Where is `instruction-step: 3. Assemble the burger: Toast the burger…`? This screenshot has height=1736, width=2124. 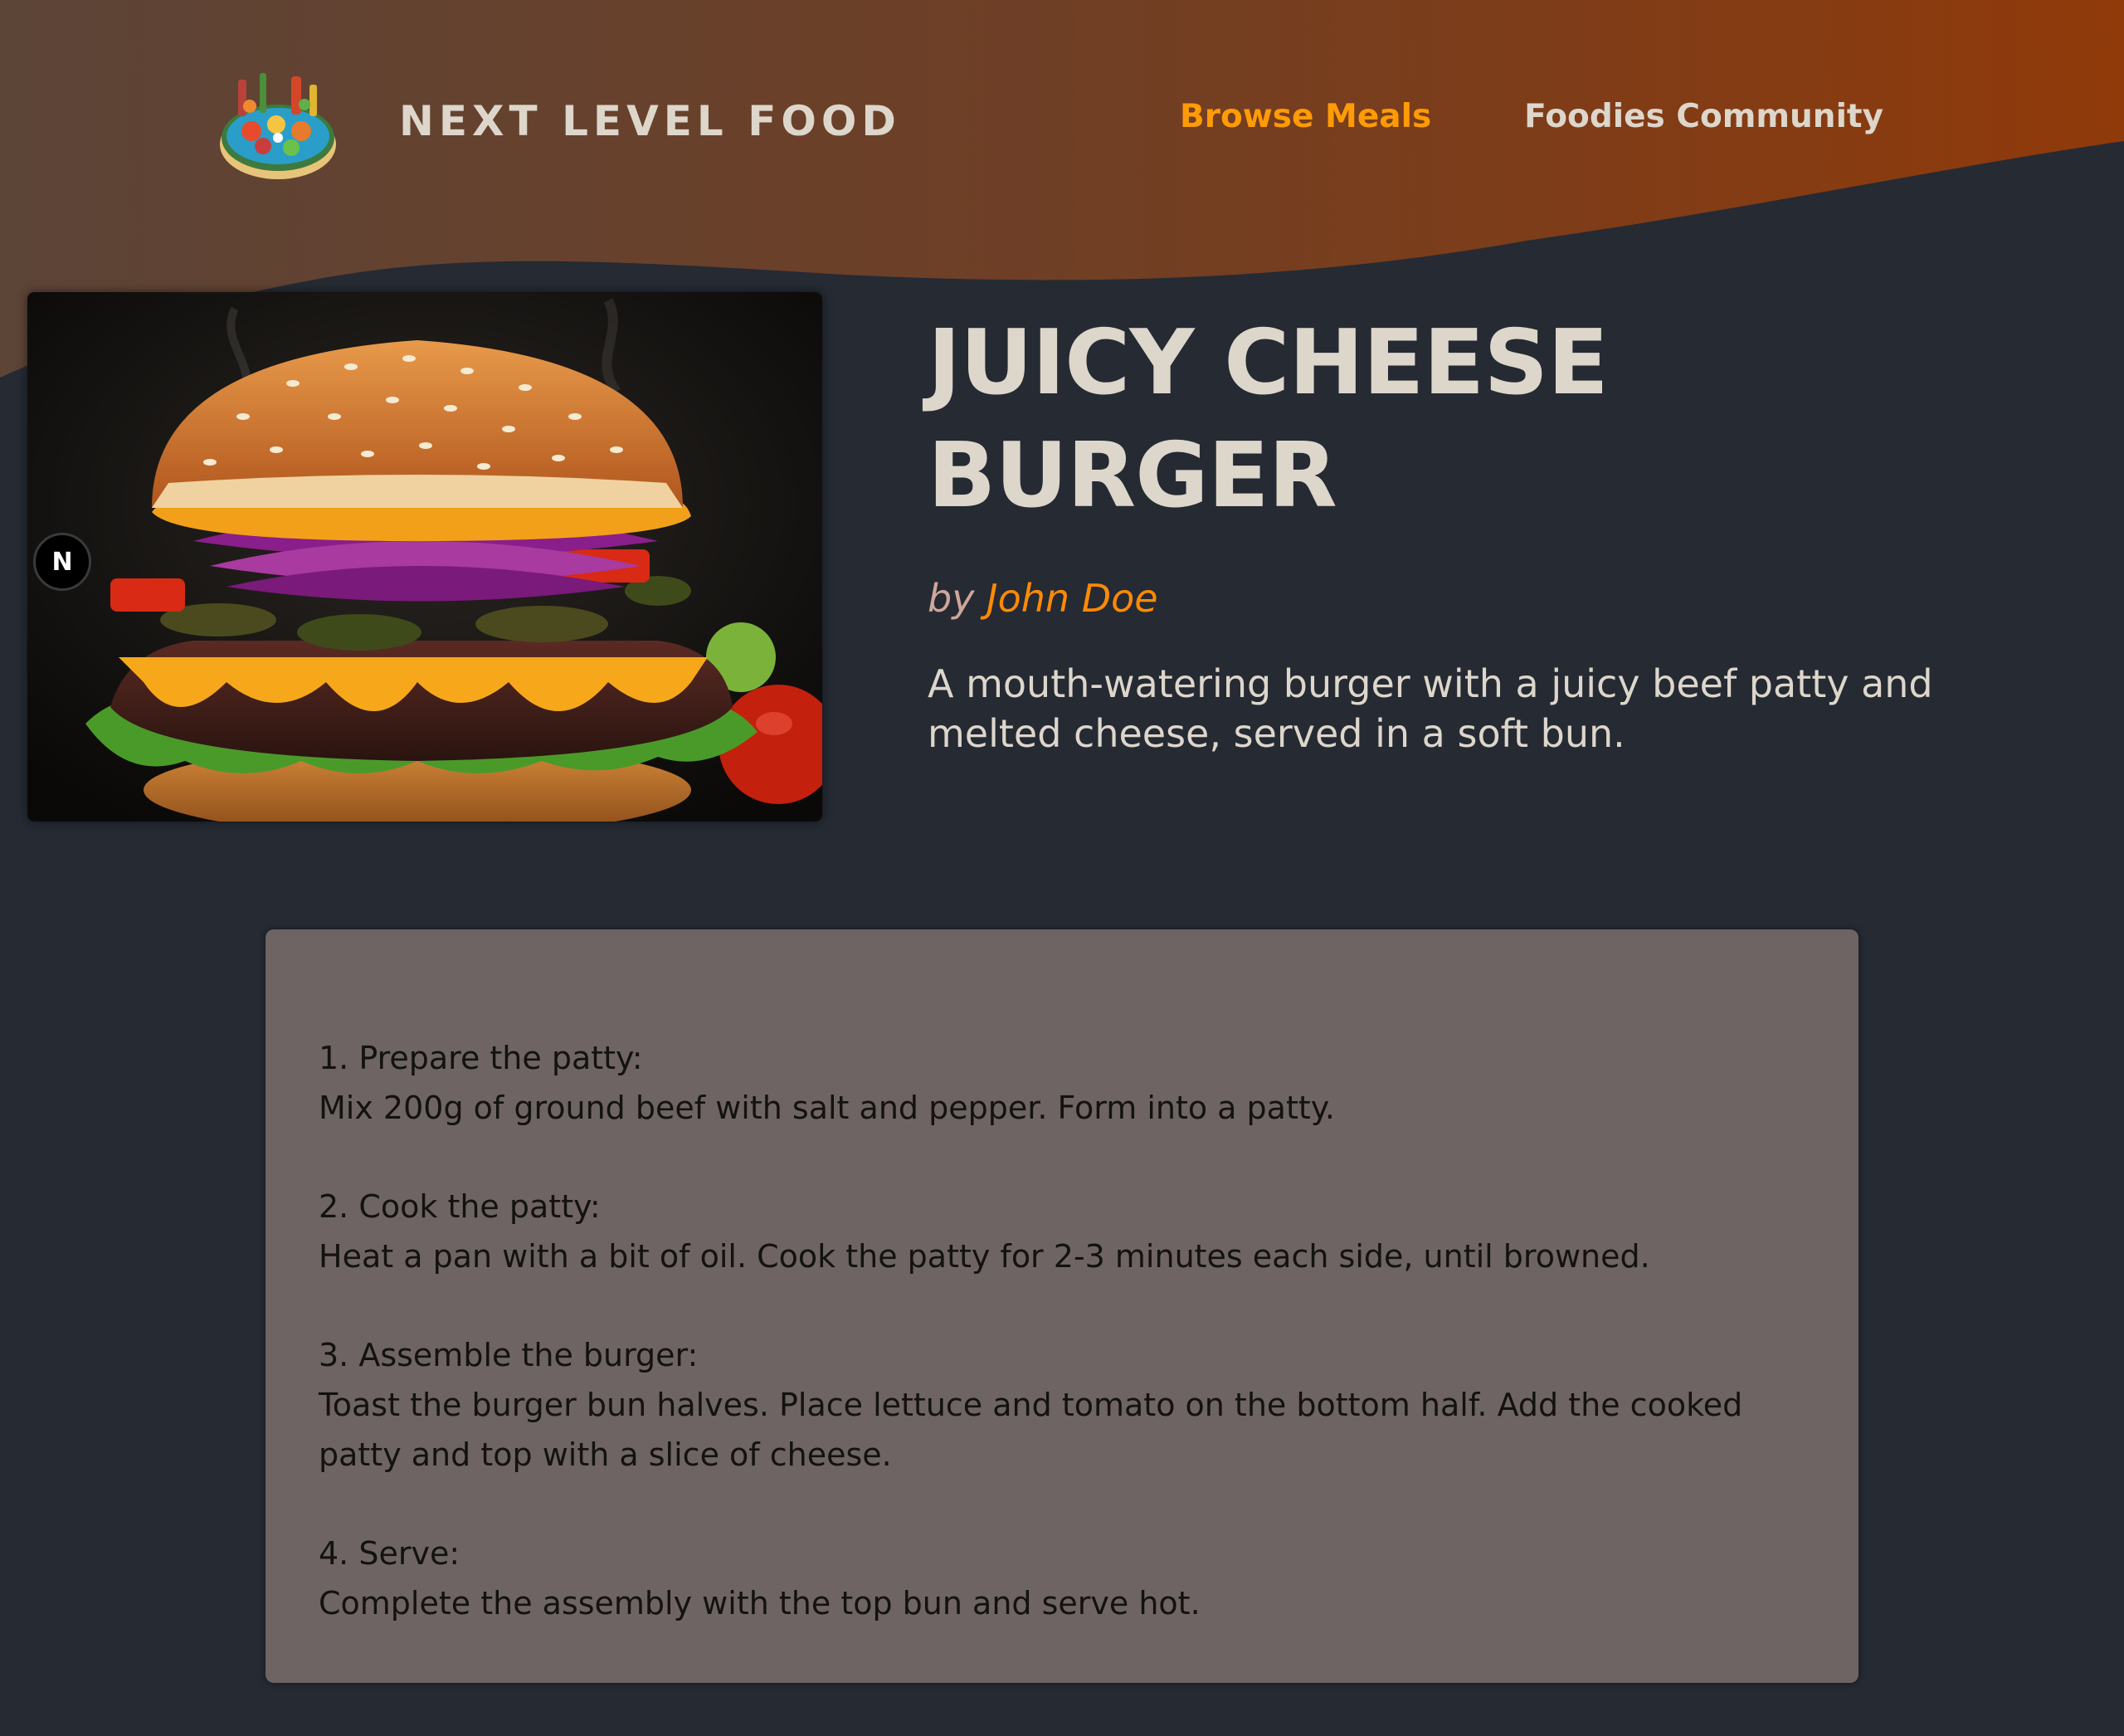 instruction-step: 3. Assemble the burger: Toast the burger… is located at coordinates (1062, 1405).